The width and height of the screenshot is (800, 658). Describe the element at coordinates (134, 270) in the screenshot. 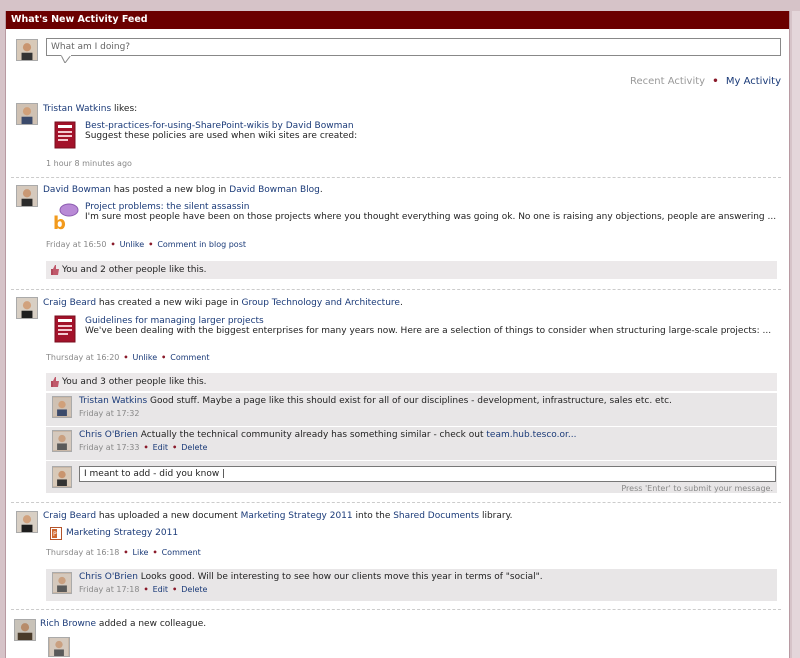

I see `likes-text: You and 2 other people like this.` at that location.